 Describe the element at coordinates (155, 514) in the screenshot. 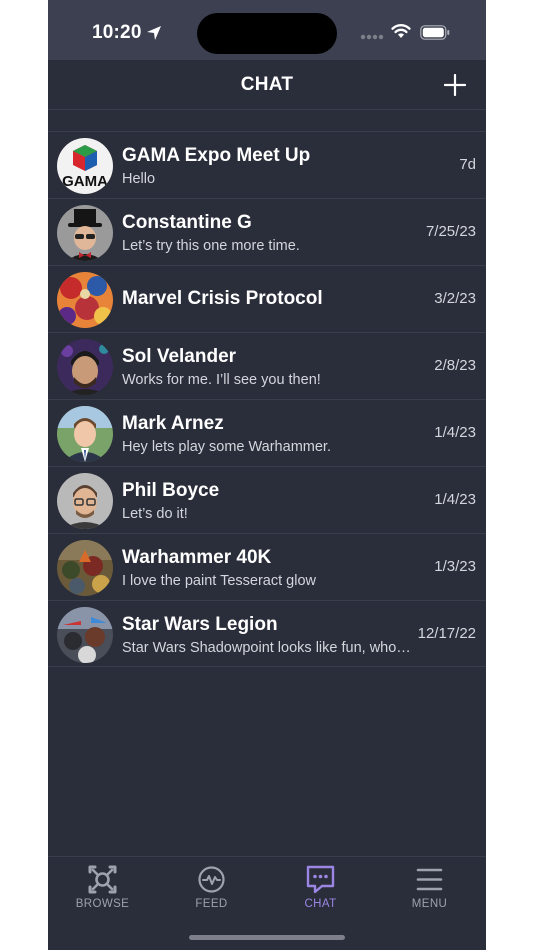

I see `chat-message: Let’s do it!` at that location.